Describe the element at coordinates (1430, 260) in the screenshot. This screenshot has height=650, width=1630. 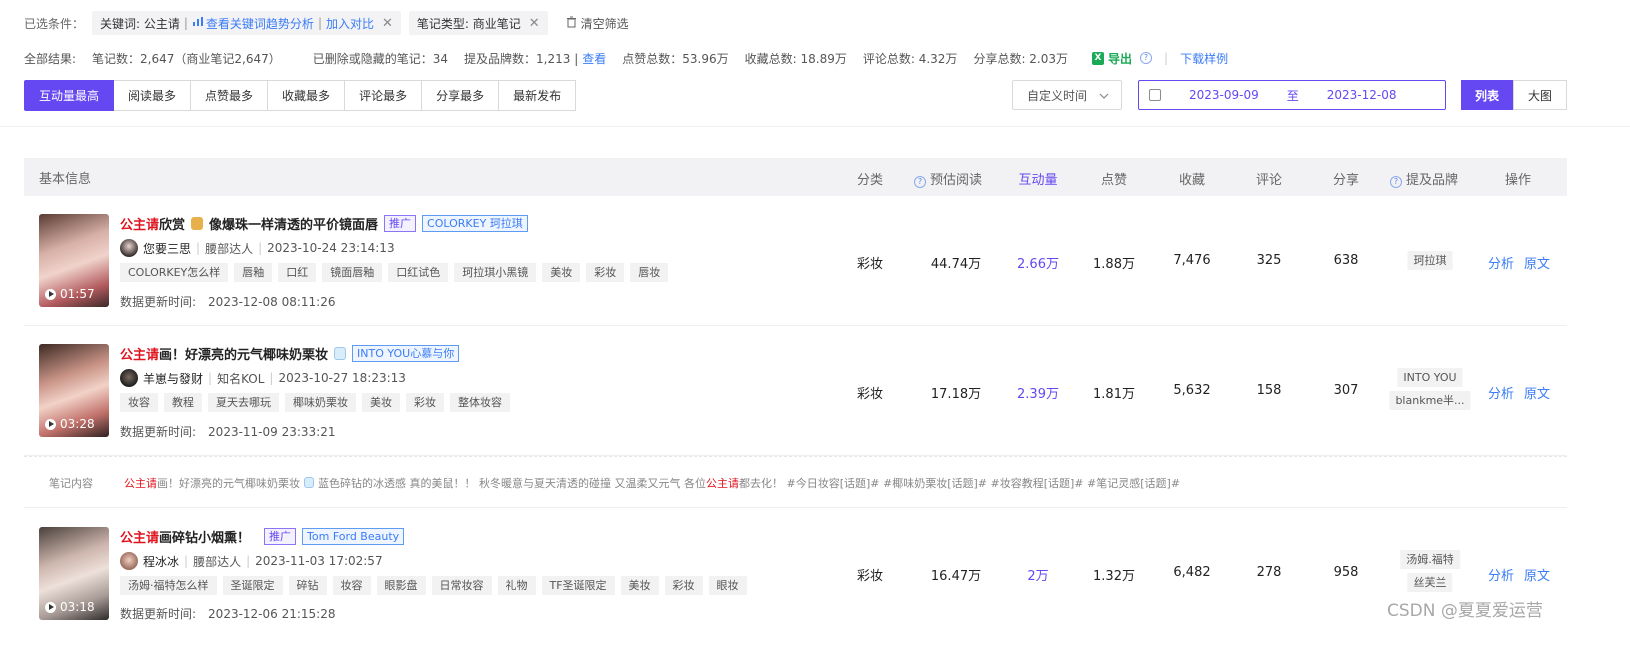
I see `brand-chip: 珂拉琪` at that location.